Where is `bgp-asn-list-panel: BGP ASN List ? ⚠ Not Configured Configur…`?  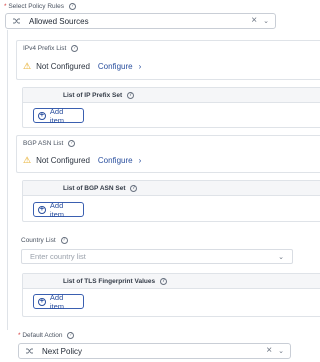 bgp-asn-list-panel: BGP ASN List ? ⚠ Not Configured Configur… is located at coordinates (168, 154).